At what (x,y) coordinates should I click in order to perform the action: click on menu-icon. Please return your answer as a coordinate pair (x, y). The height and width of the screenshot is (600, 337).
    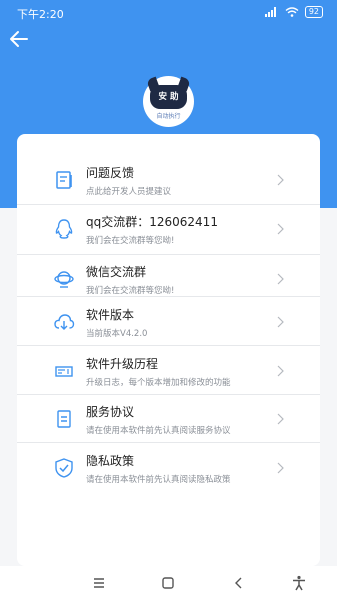
    Looking at the image, I should click on (99, 583).